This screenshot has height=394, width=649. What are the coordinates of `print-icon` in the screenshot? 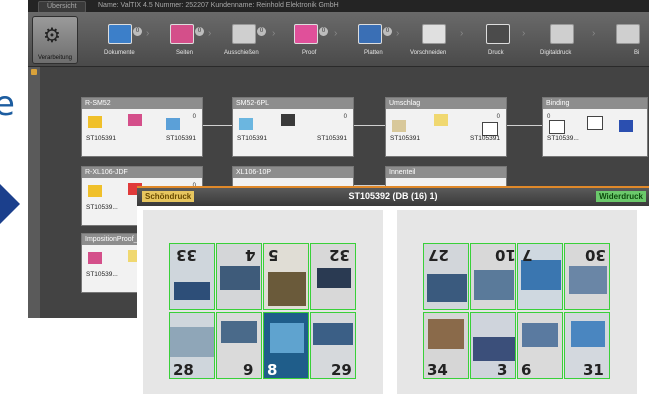 It's located at (498, 34).